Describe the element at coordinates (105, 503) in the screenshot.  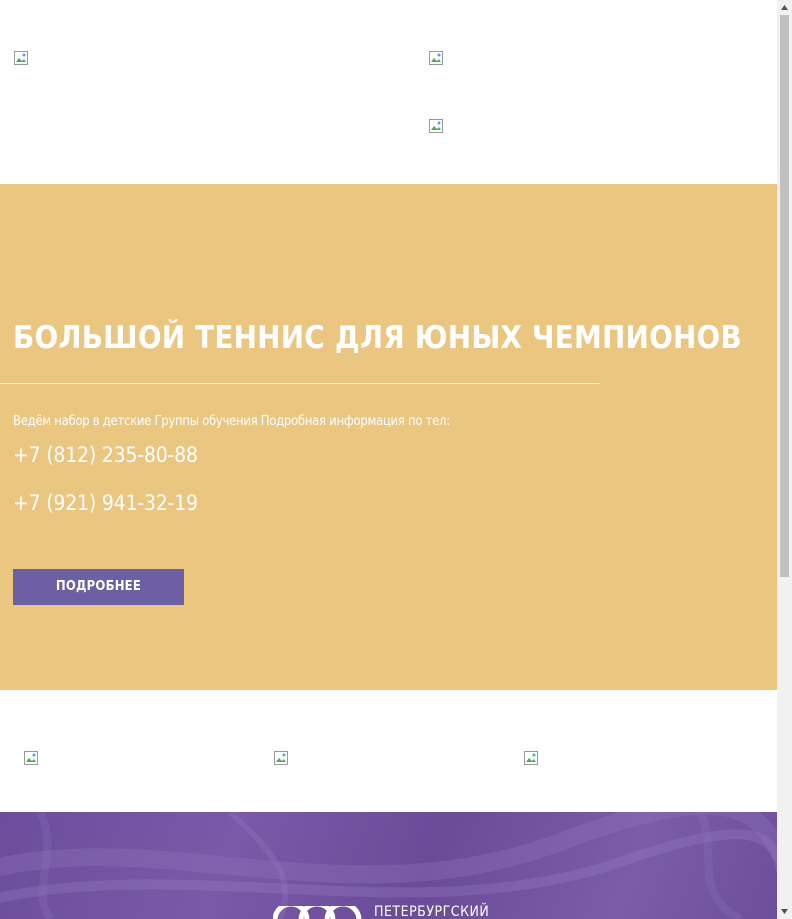
I see `phone-link-2: +7 (921) 941-32-19` at that location.